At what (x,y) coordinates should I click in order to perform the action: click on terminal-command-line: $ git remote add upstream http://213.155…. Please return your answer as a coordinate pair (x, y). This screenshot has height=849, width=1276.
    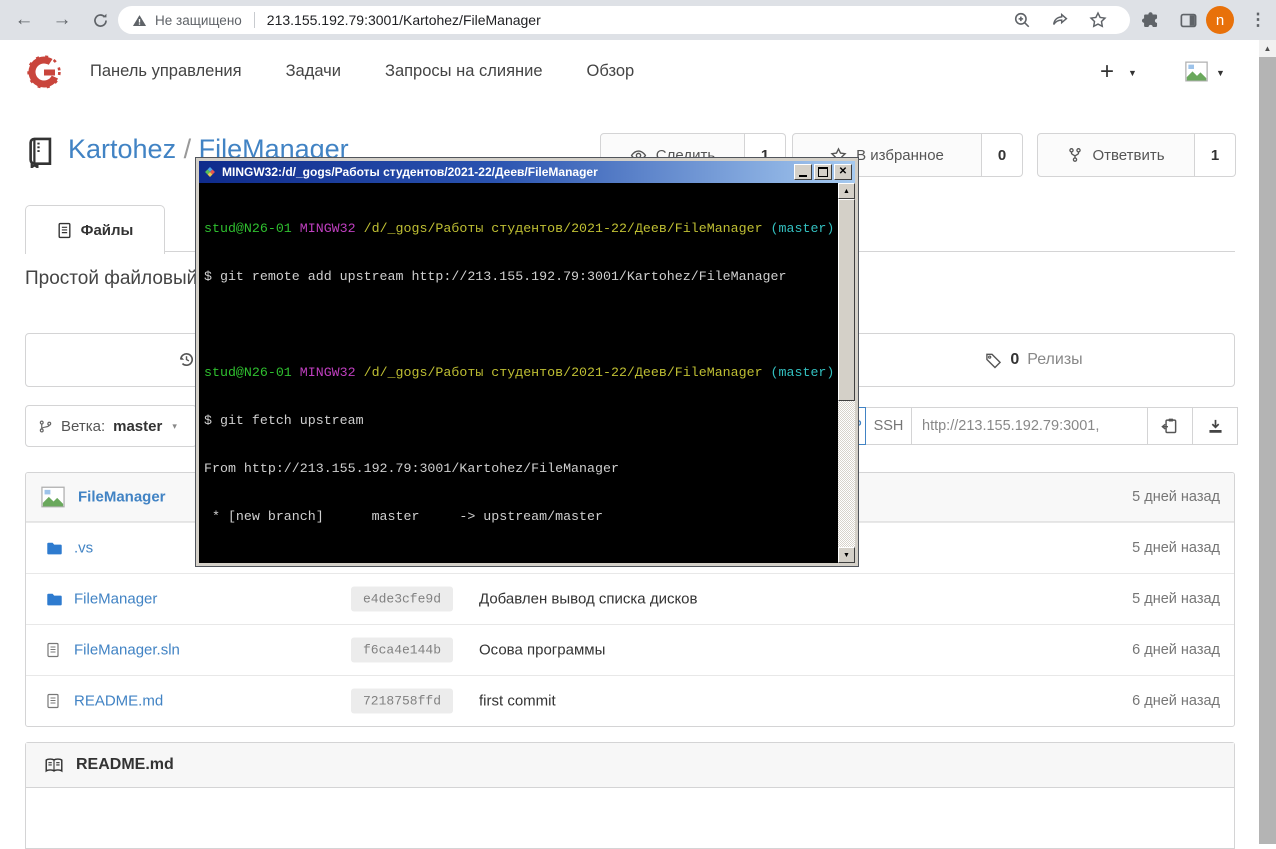
    Looking at the image, I should click on (495, 276).